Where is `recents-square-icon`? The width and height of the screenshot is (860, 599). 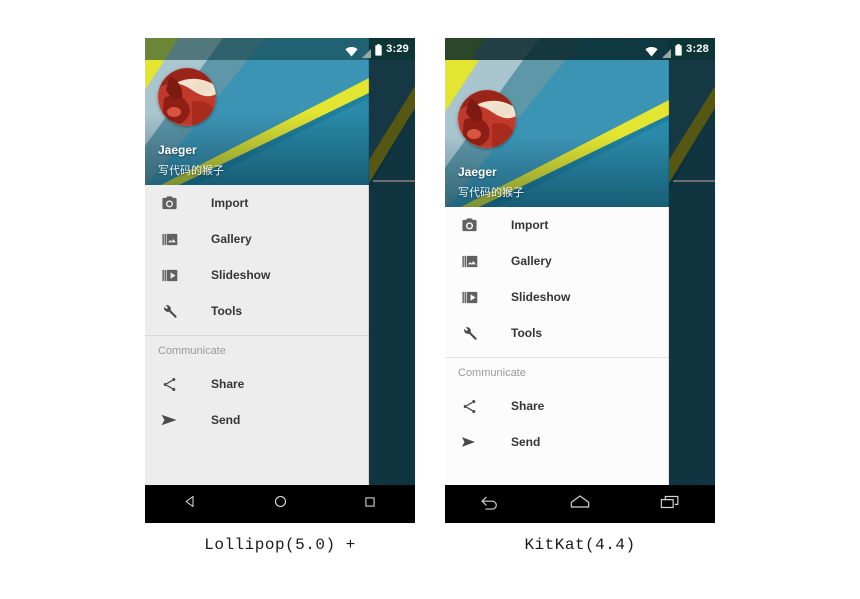
recents-square-icon is located at coordinates (370, 504).